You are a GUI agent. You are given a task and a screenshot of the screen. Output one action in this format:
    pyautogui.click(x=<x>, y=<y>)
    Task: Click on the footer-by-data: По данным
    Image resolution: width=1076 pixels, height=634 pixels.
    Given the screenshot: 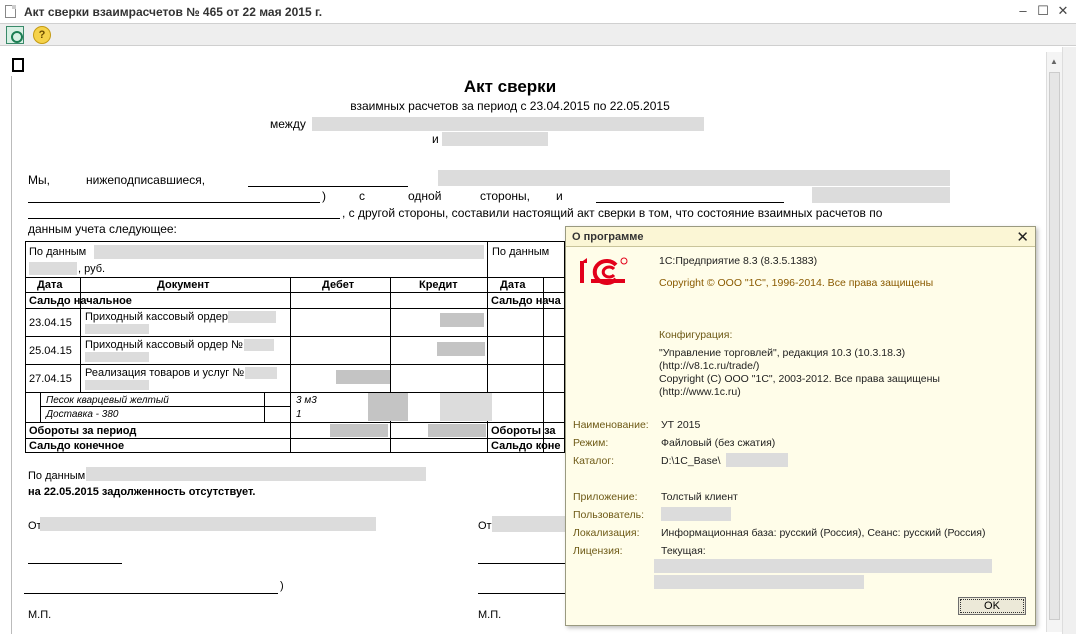 What is the action you would take?
    pyautogui.click(x=57, y=476)
    